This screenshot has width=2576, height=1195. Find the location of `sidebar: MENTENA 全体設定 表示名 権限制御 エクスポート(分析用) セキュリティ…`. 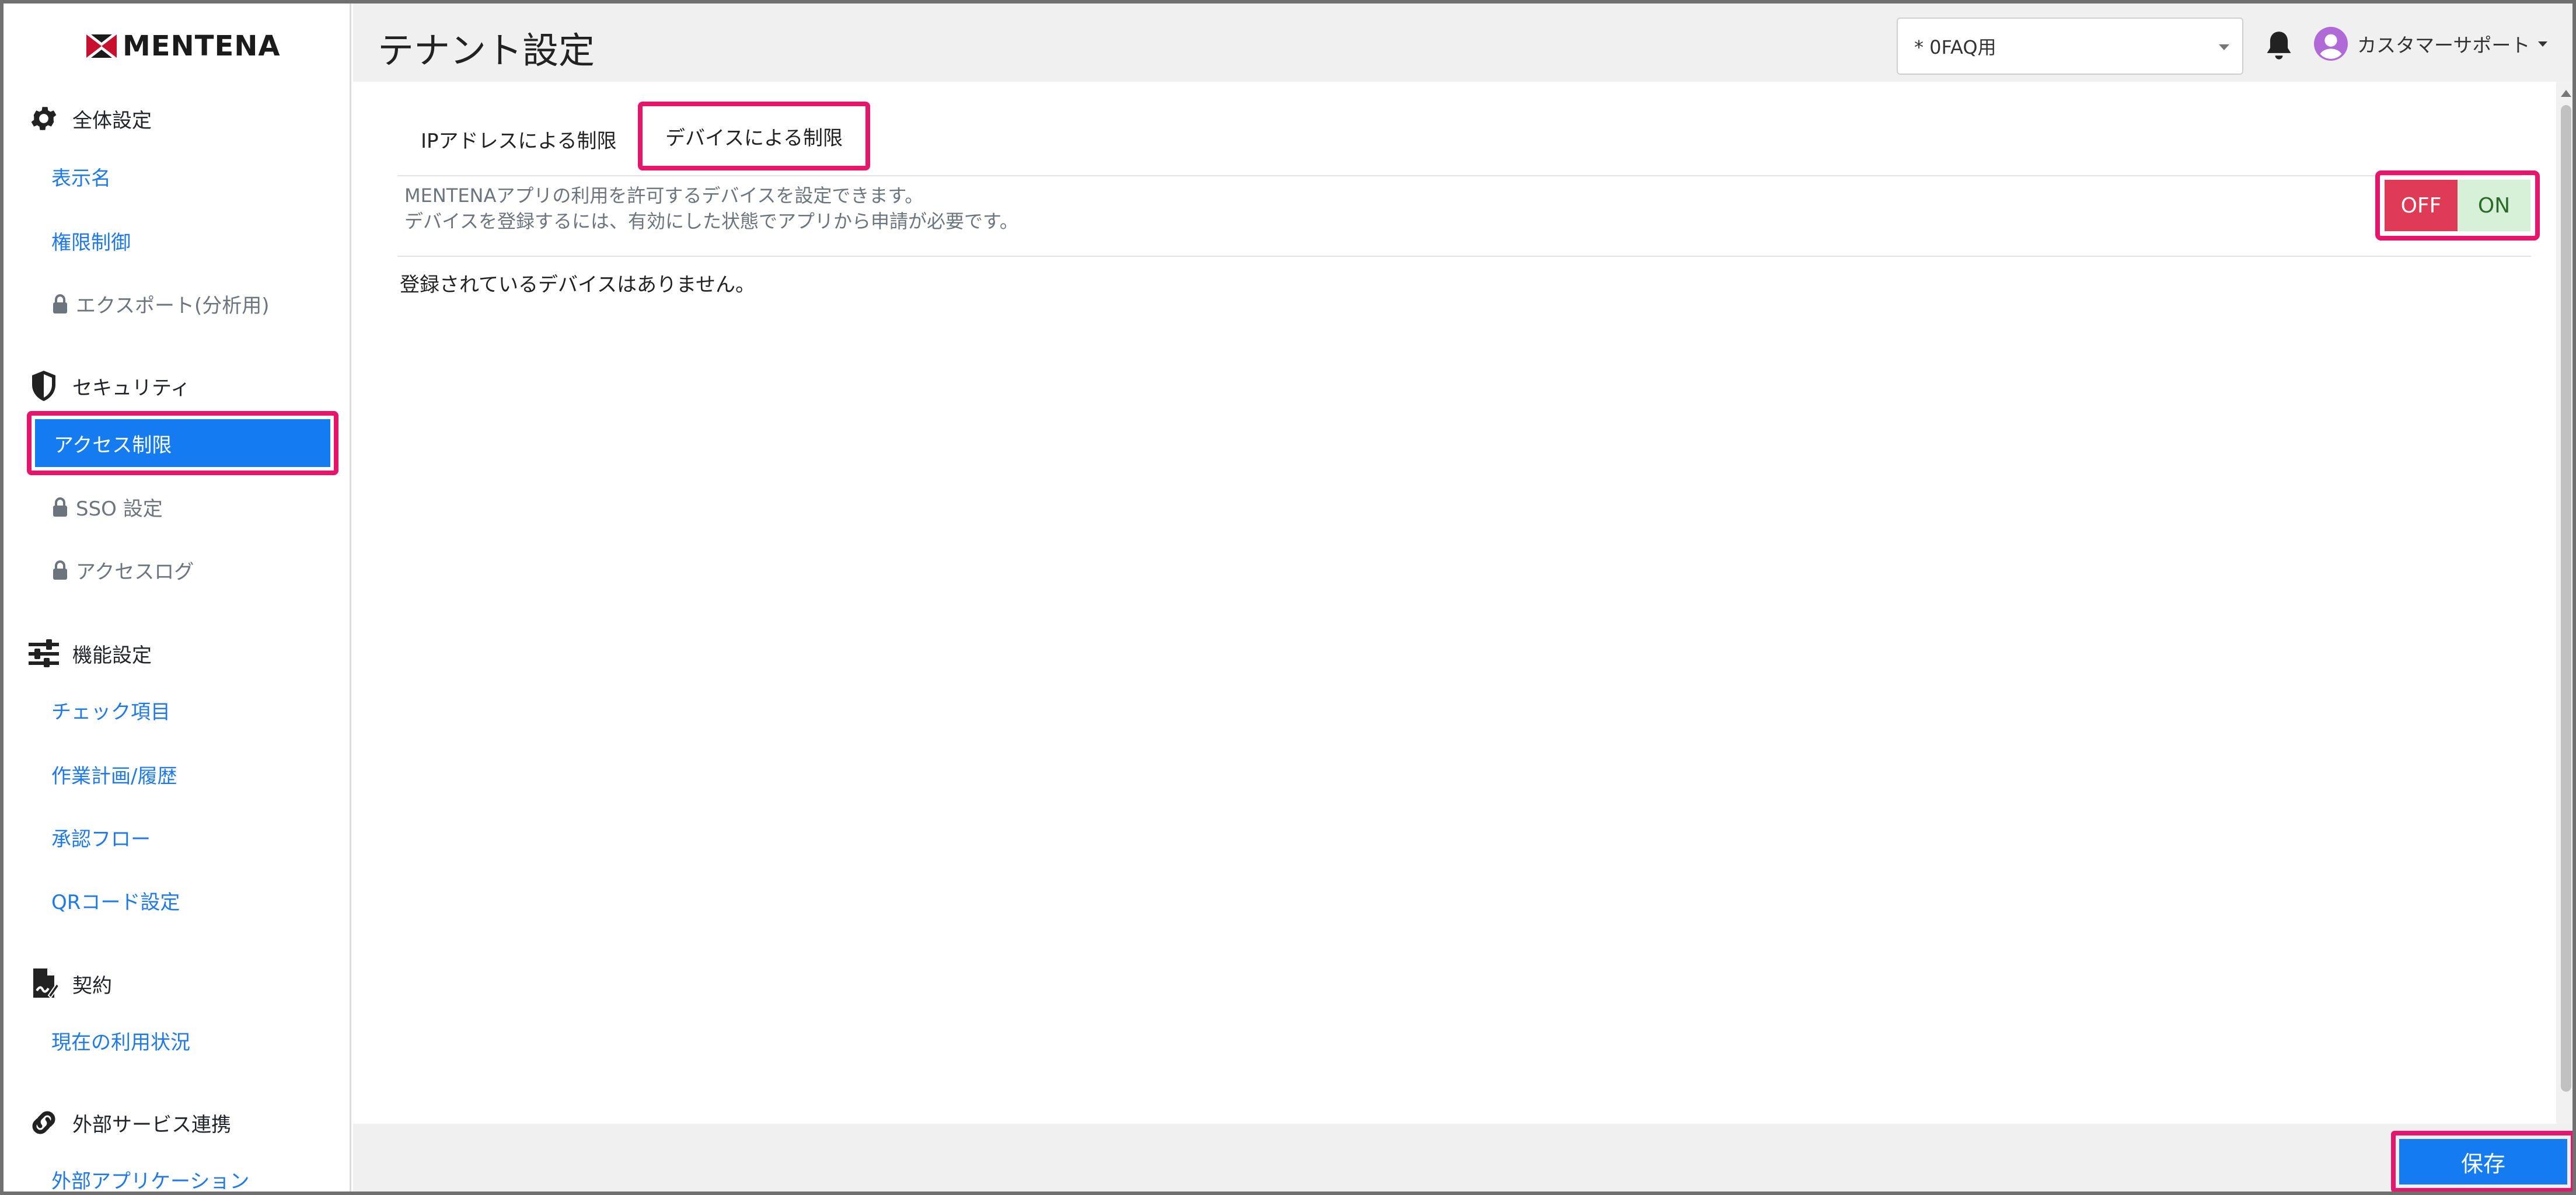

sidebar: MENTENA 全体設定 表示名 権限制御 エクスポート(分析用) セキュリティ… is located at coordinates (177, 597).